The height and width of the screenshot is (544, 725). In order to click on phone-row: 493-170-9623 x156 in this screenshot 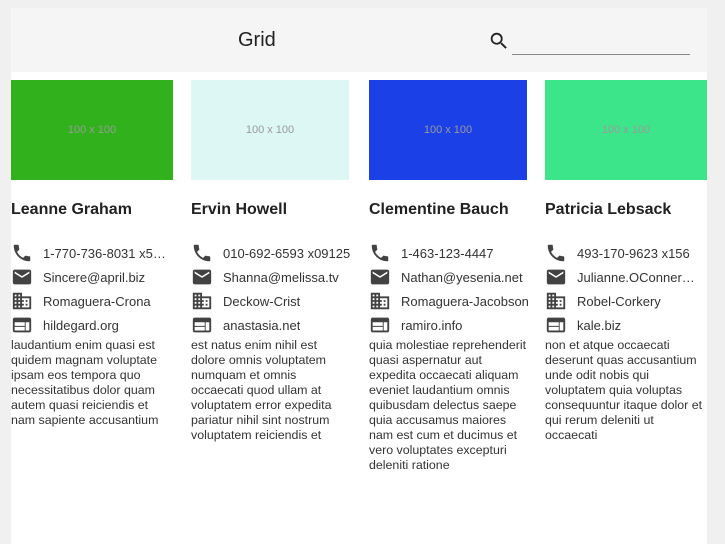, I will do `click(626, 253)`.